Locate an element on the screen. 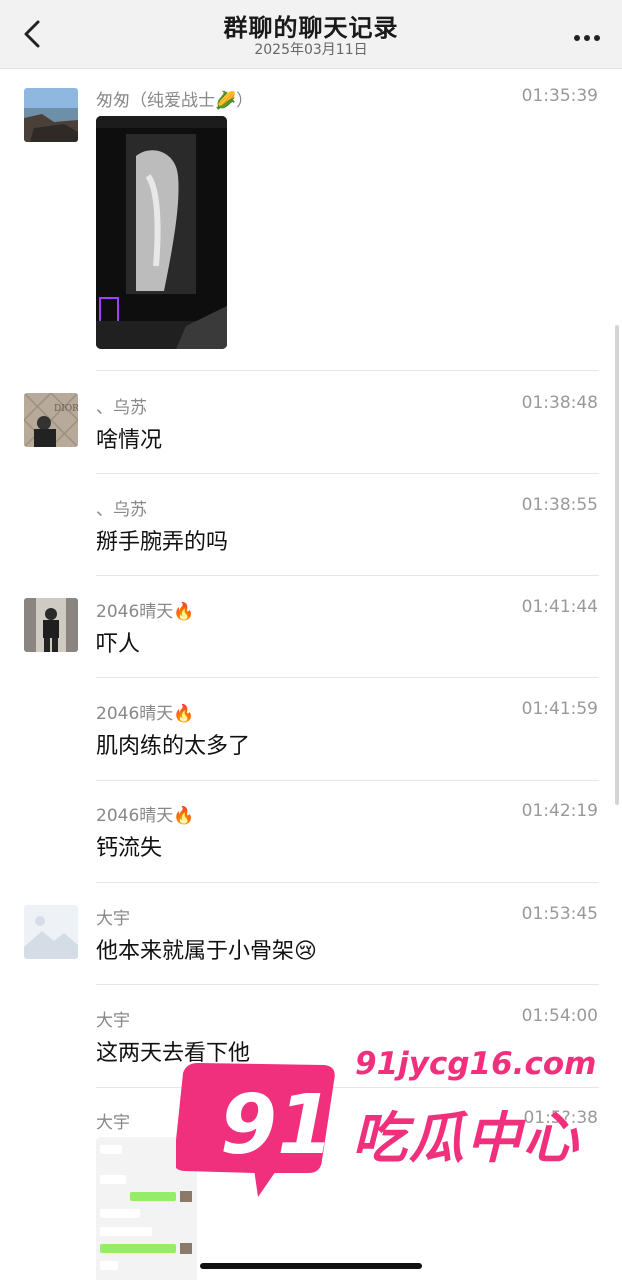 The image size is (622, 1280). message-text: 啥情况 is located at coordinates (129, 440).